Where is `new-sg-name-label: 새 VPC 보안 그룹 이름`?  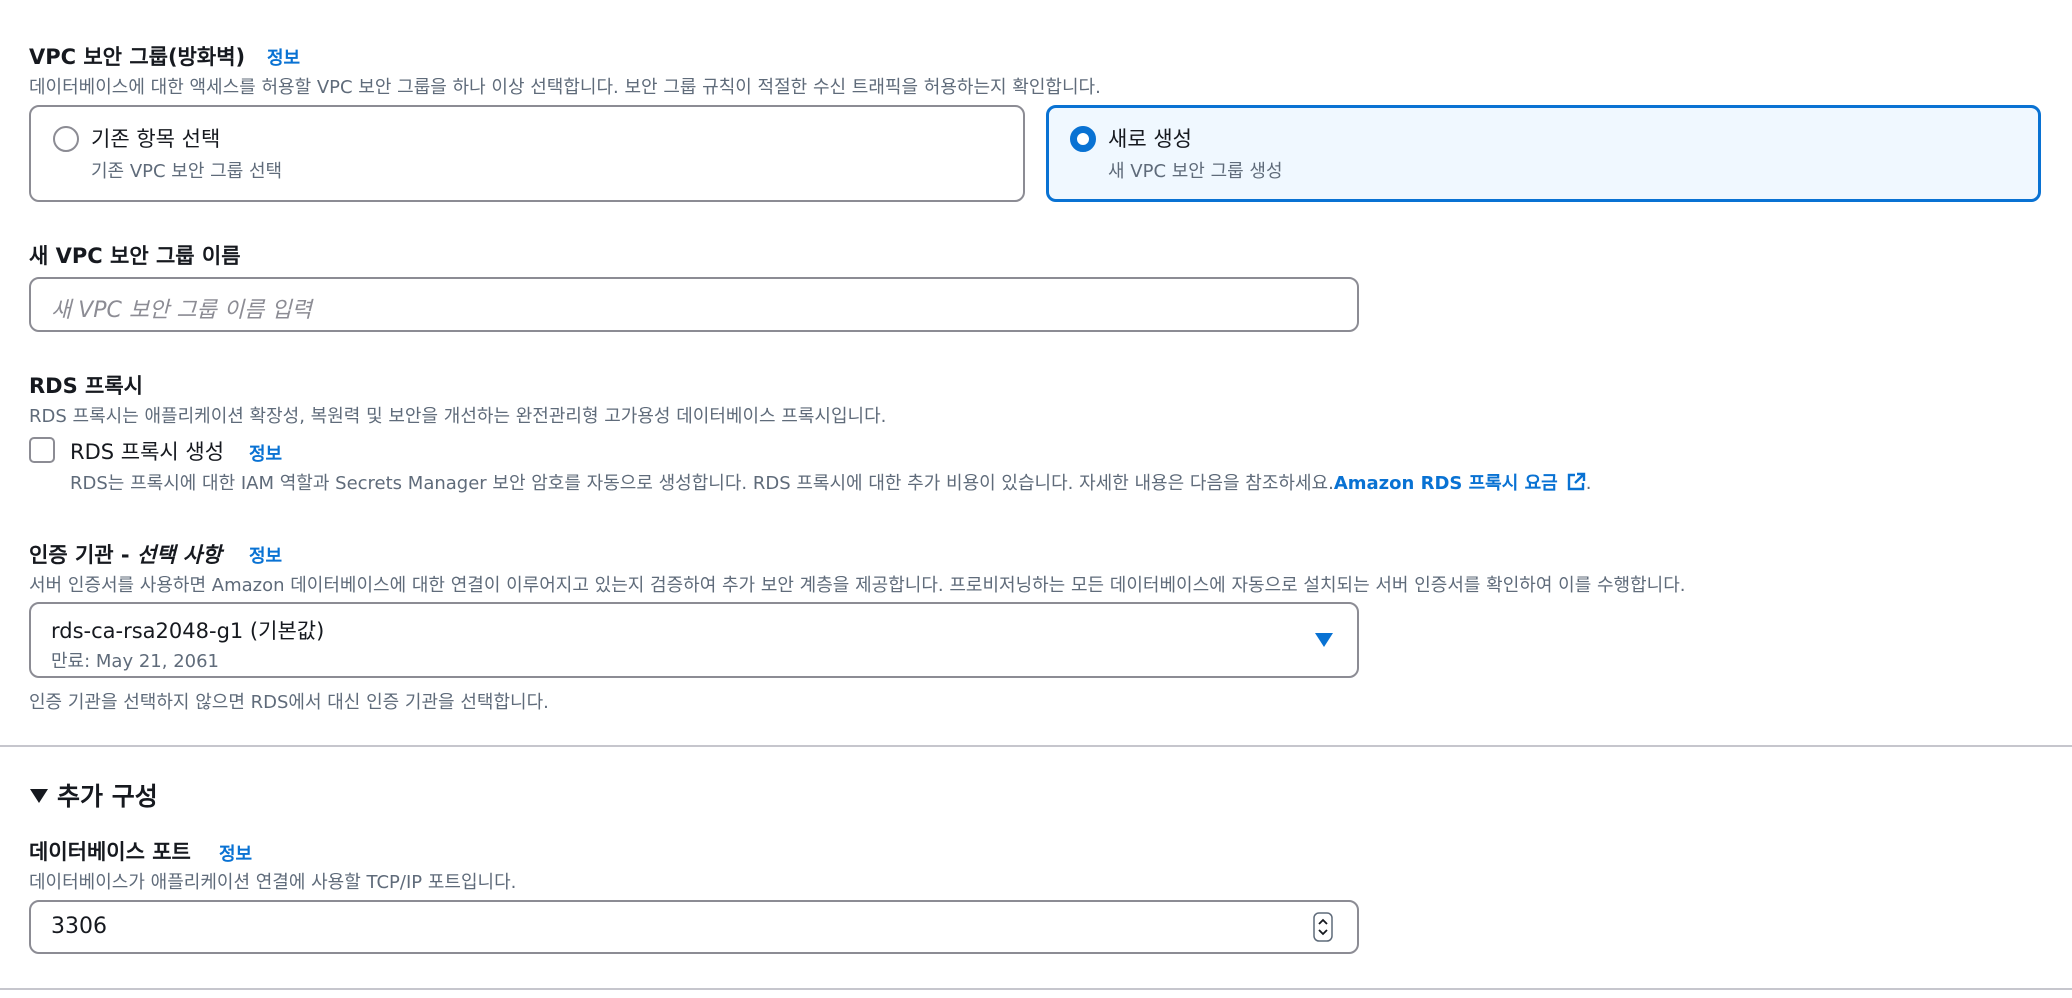 new-sg-name-label: 새 VPC 보안 그룹 이름 is located at coordinates (135, 256).